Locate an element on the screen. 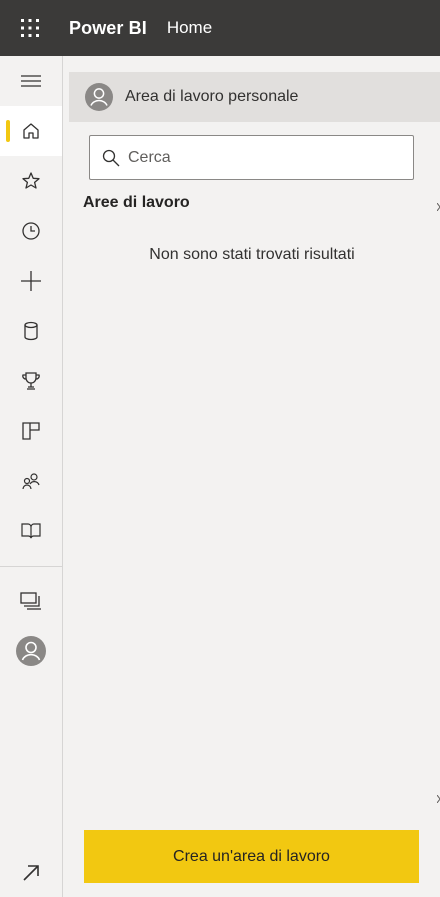 The image size is (440, 897). nav-item-recent is located at coordinates (31, 231).